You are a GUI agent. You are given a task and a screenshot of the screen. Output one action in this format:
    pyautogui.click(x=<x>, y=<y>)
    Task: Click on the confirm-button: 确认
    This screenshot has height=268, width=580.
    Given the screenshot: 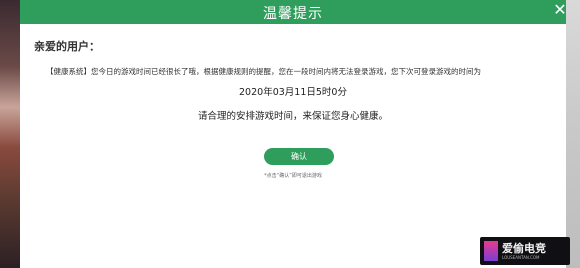 What is the action you would take?
    pyautogui.click(x=299, y=156)
    